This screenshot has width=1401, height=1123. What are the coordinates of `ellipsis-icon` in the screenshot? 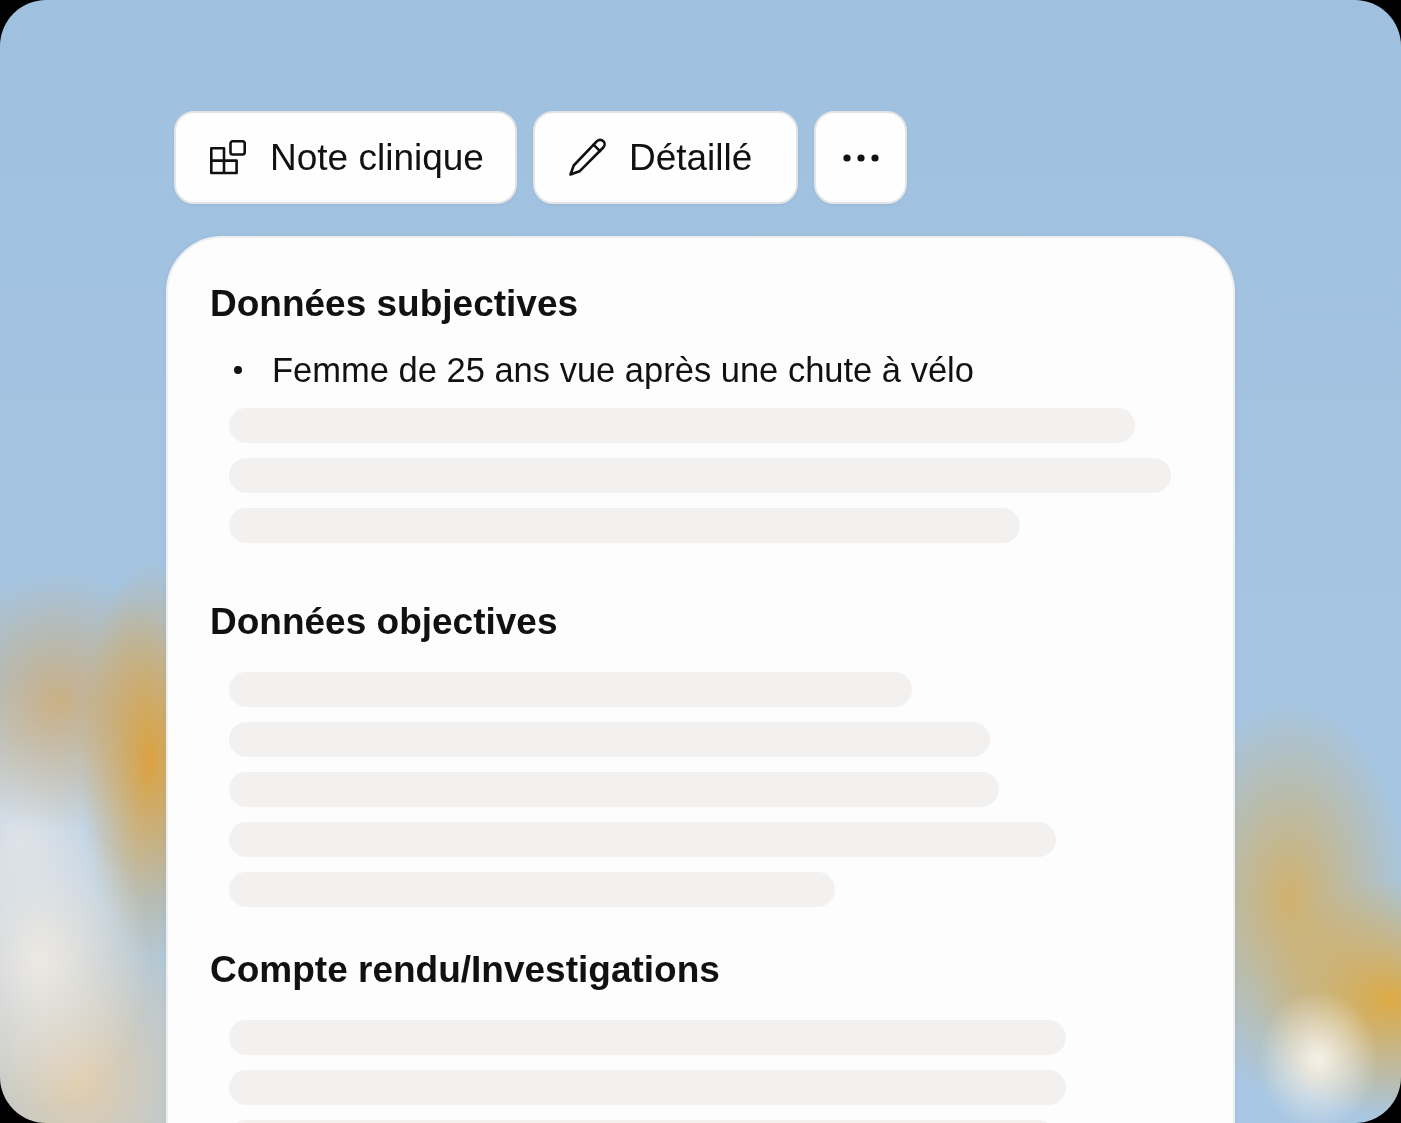 It's located at (860, 157).